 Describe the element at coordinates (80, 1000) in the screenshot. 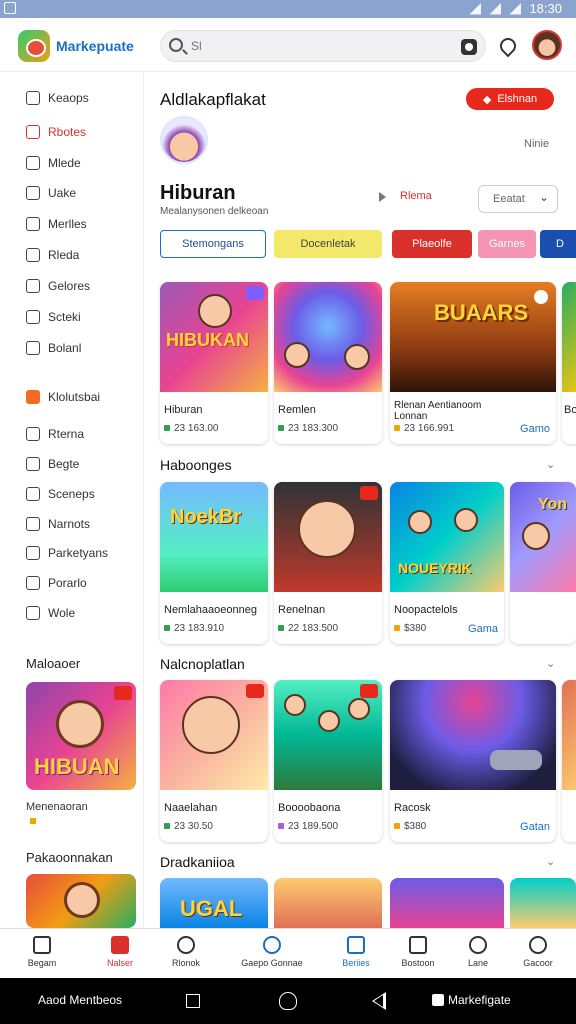

I see `system-nav-left-text: Aaod Mentbeos` at that location.